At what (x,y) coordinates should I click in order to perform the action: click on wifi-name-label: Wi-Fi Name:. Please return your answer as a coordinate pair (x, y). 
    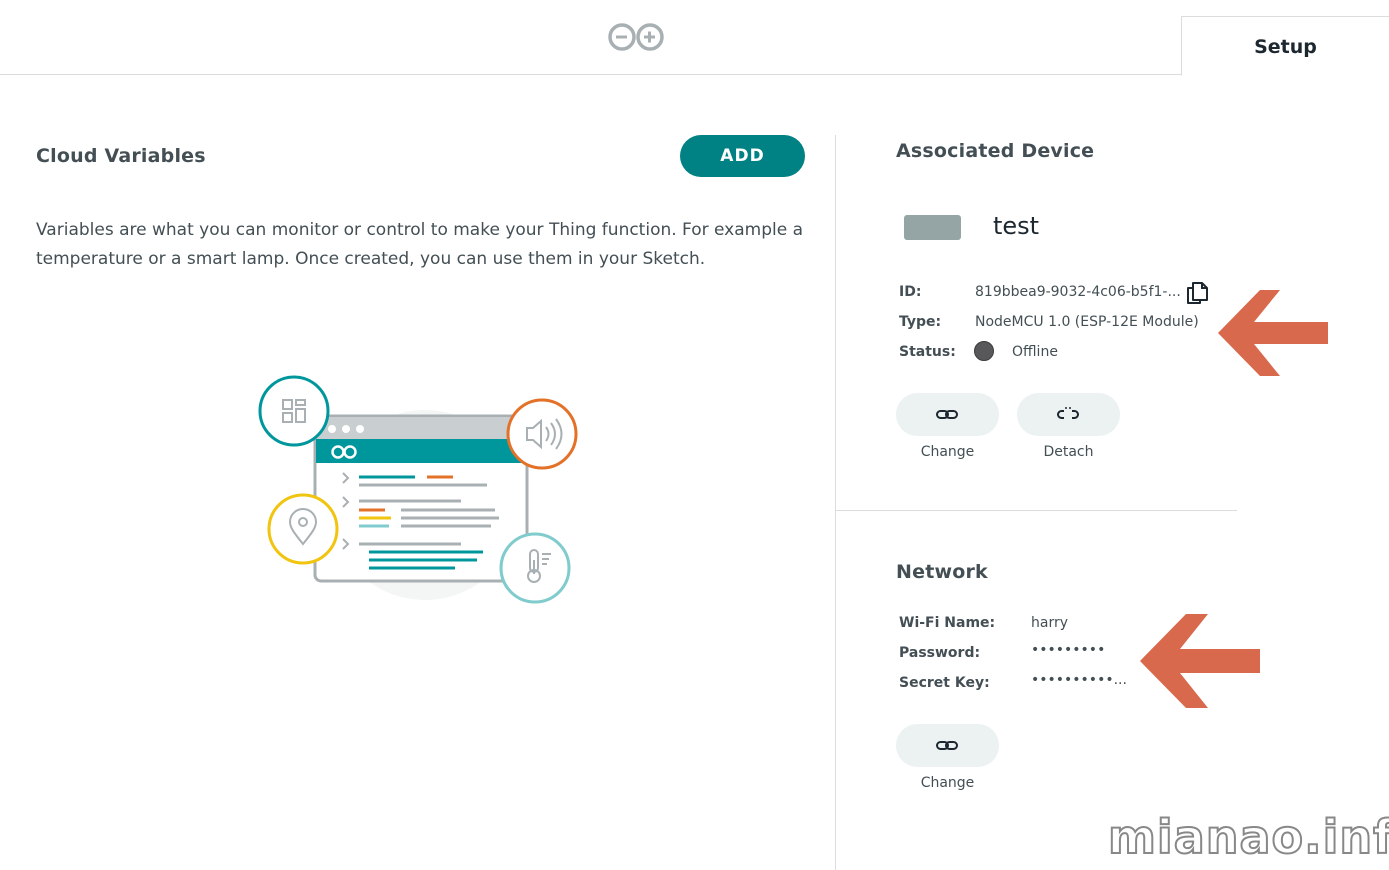
    Looking at the image, I should click on (947, 623).